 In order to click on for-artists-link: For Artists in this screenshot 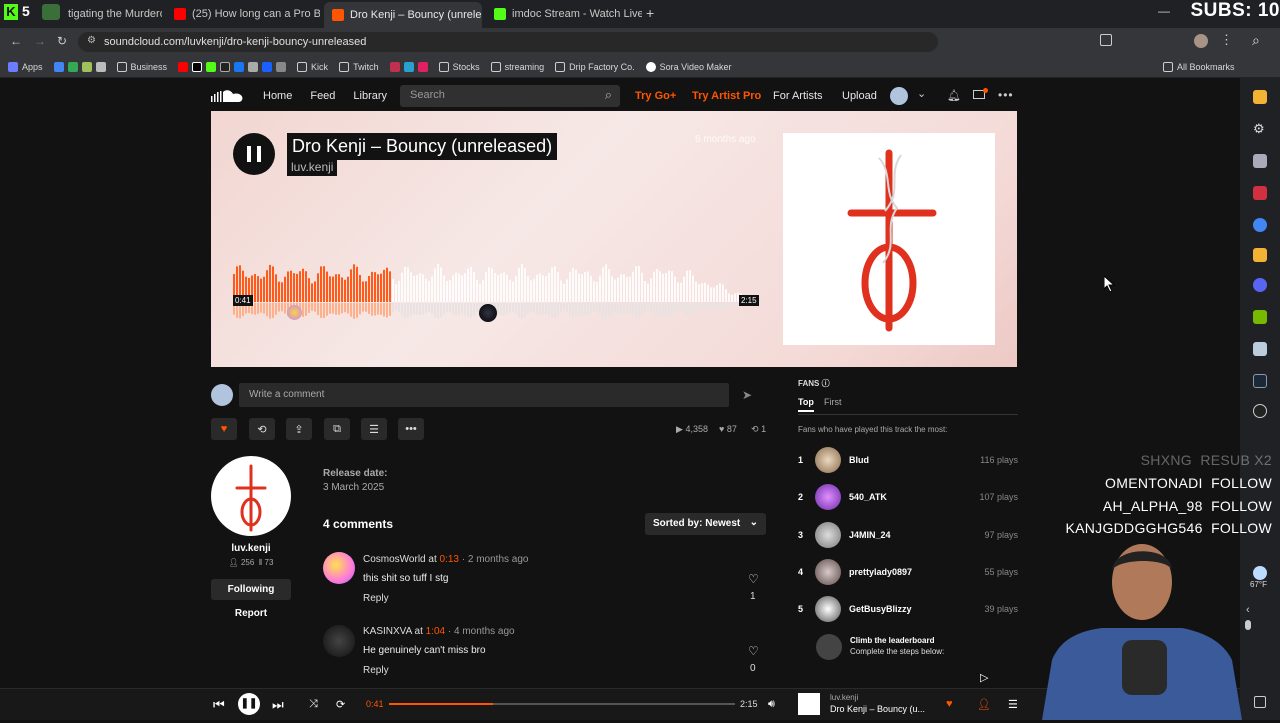, I will do `click(798, 96)`.